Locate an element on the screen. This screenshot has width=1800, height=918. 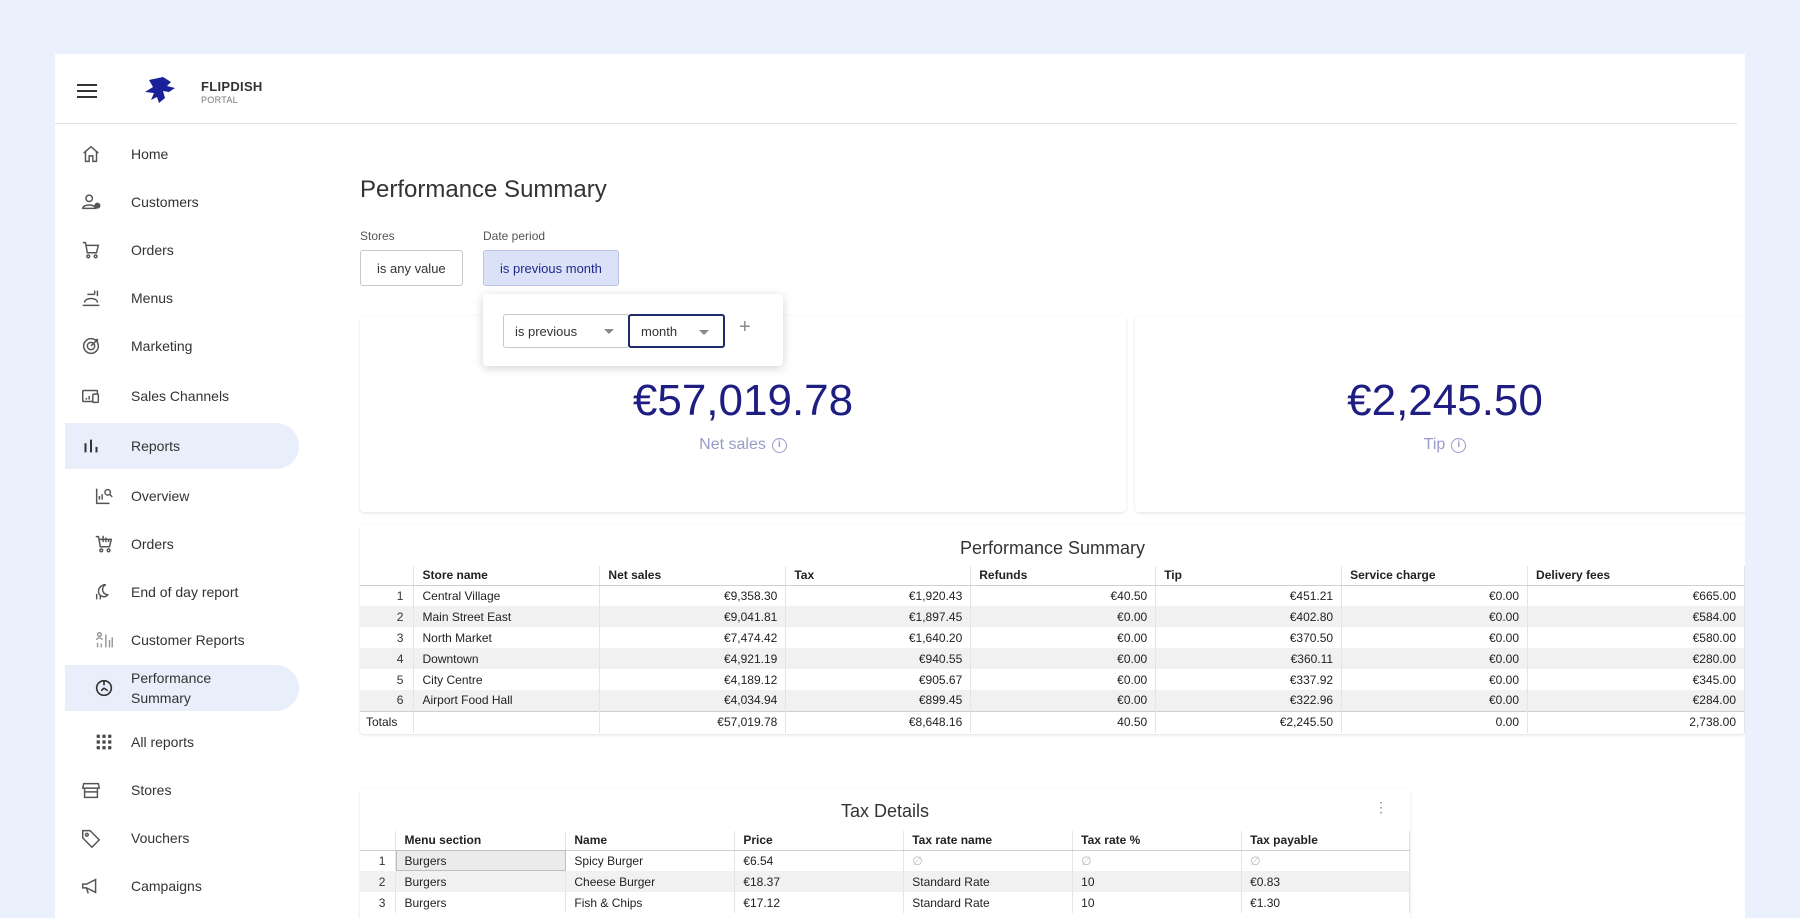
column-header: Refunds is located at coordinates (1063, 576).